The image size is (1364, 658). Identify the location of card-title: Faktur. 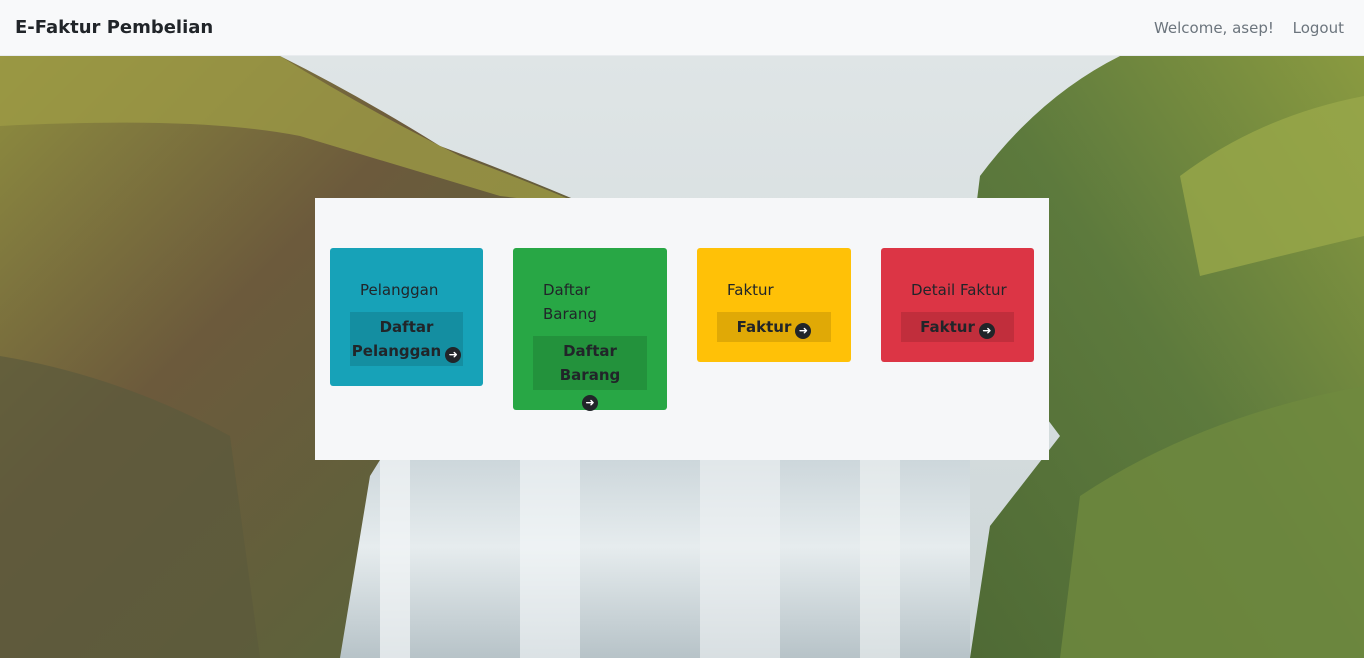
(750, 290).